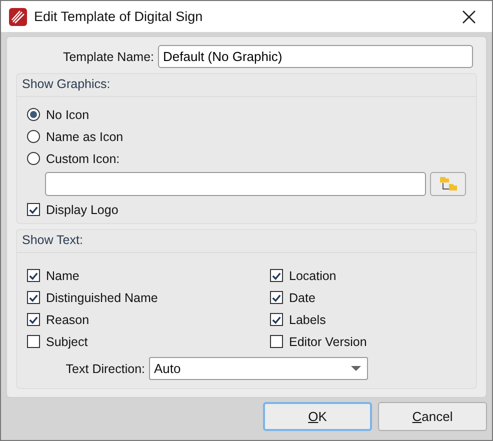 This screenshot has width=493, height=441. Describe the element at coordinates (67, 341) in the screenshot. I see `option-label: Subject` at that location.